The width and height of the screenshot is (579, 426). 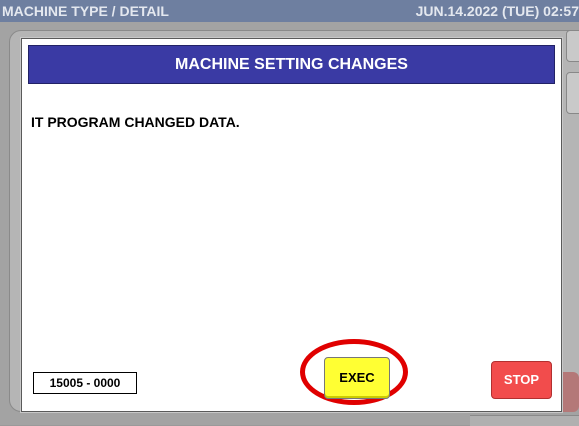 I want to click on exec-button: EXEC, so click(x=357, y=378).